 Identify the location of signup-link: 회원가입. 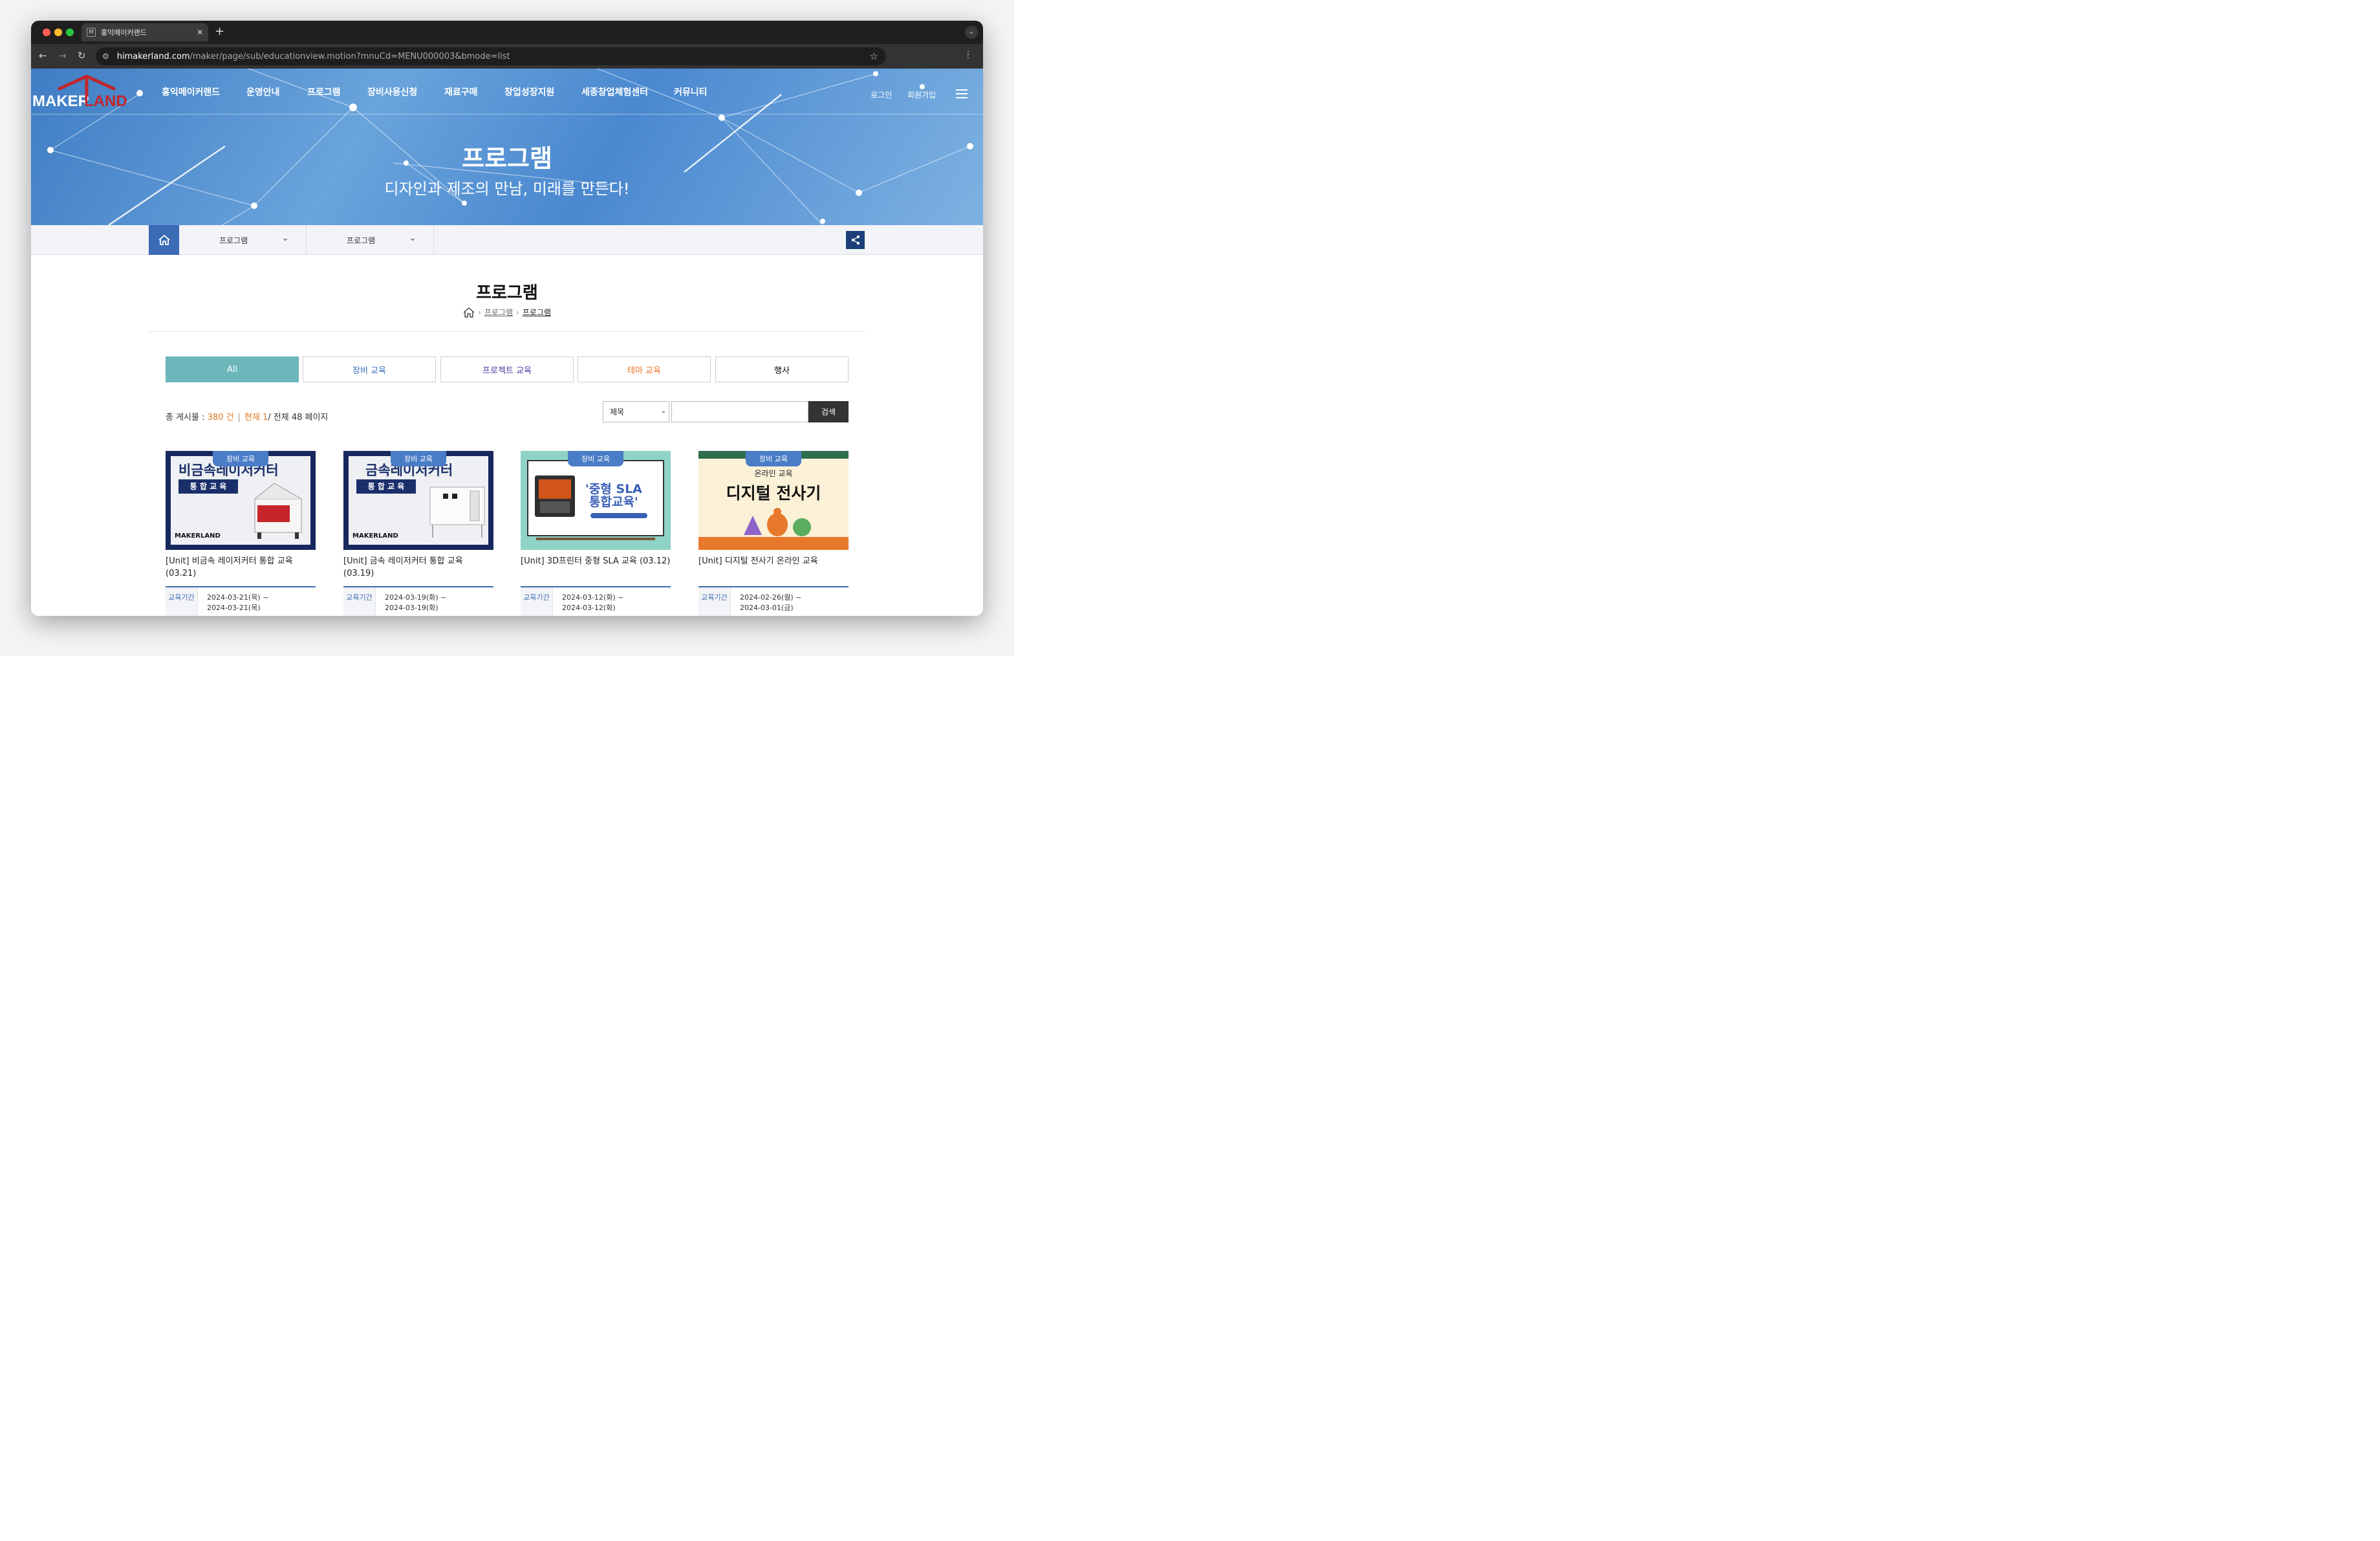
(921, 94).